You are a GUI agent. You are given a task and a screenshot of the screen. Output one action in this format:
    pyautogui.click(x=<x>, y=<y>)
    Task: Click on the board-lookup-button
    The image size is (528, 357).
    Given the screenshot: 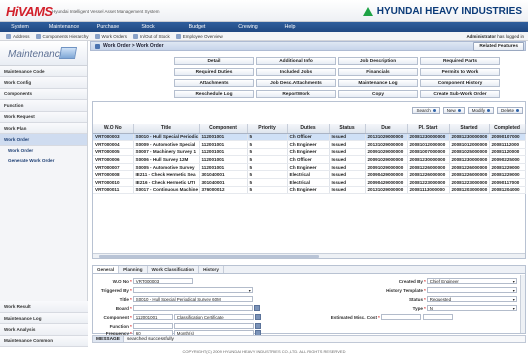 What is the action you would take?
    pyautogui.click(x=256, y=308)
    